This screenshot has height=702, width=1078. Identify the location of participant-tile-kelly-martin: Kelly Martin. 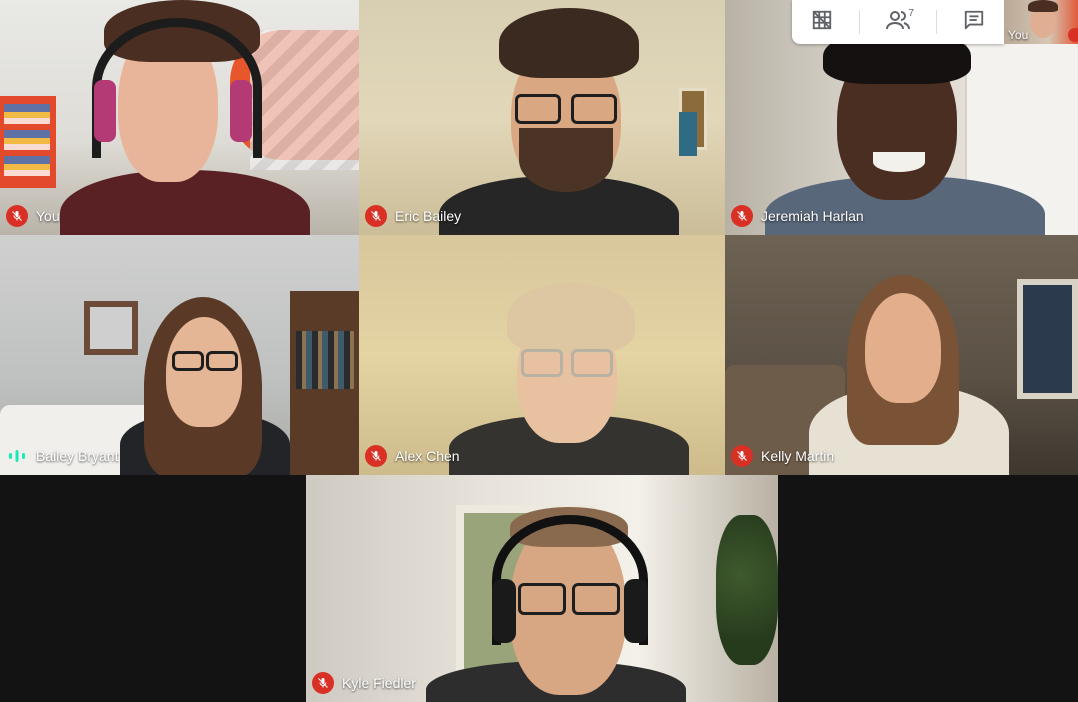
(901, 355).